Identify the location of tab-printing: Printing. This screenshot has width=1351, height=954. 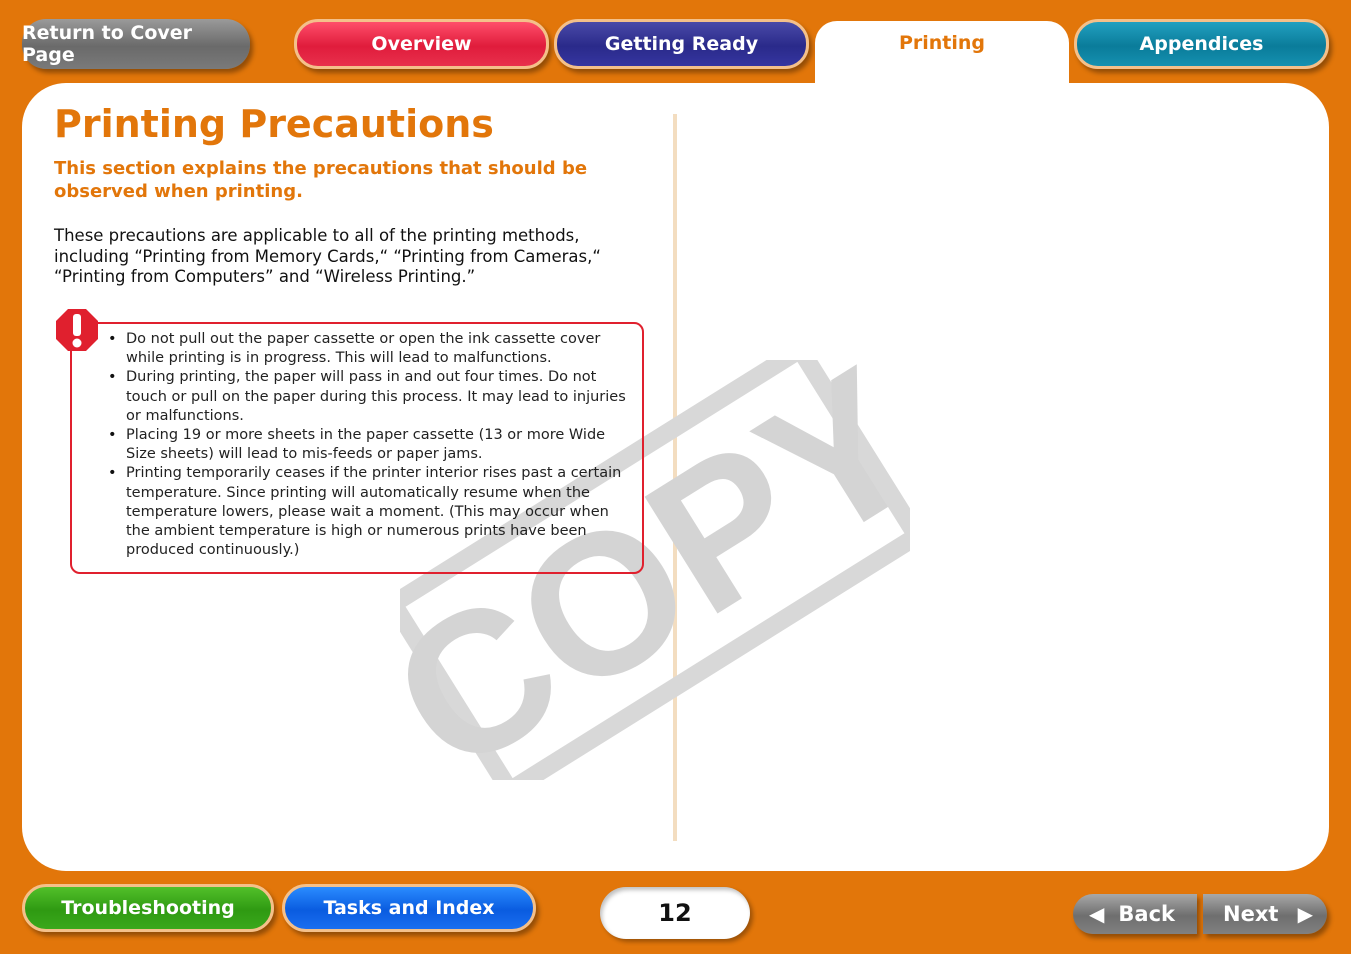
(942, 52).